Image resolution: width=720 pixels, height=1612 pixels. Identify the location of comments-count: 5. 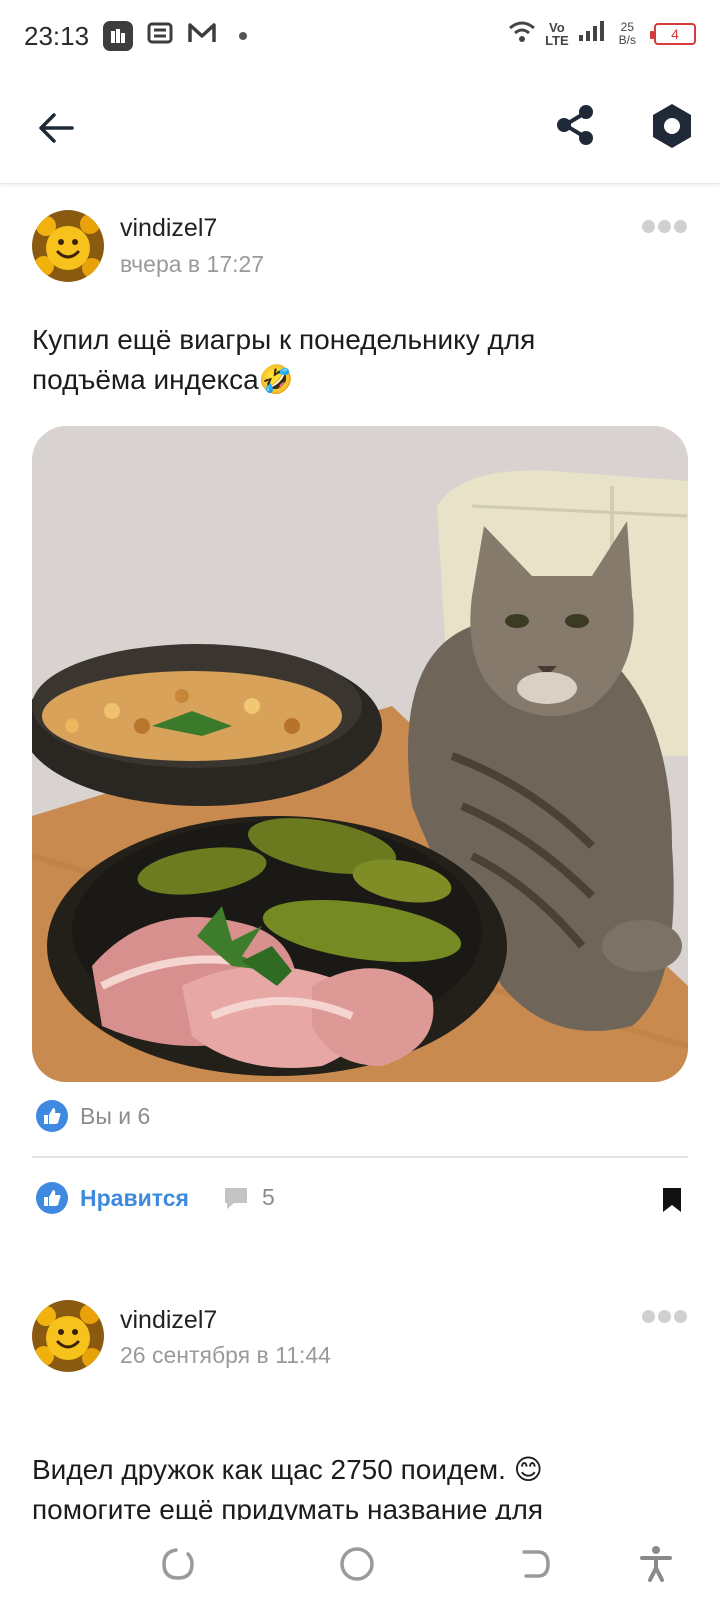
(268, 1197).